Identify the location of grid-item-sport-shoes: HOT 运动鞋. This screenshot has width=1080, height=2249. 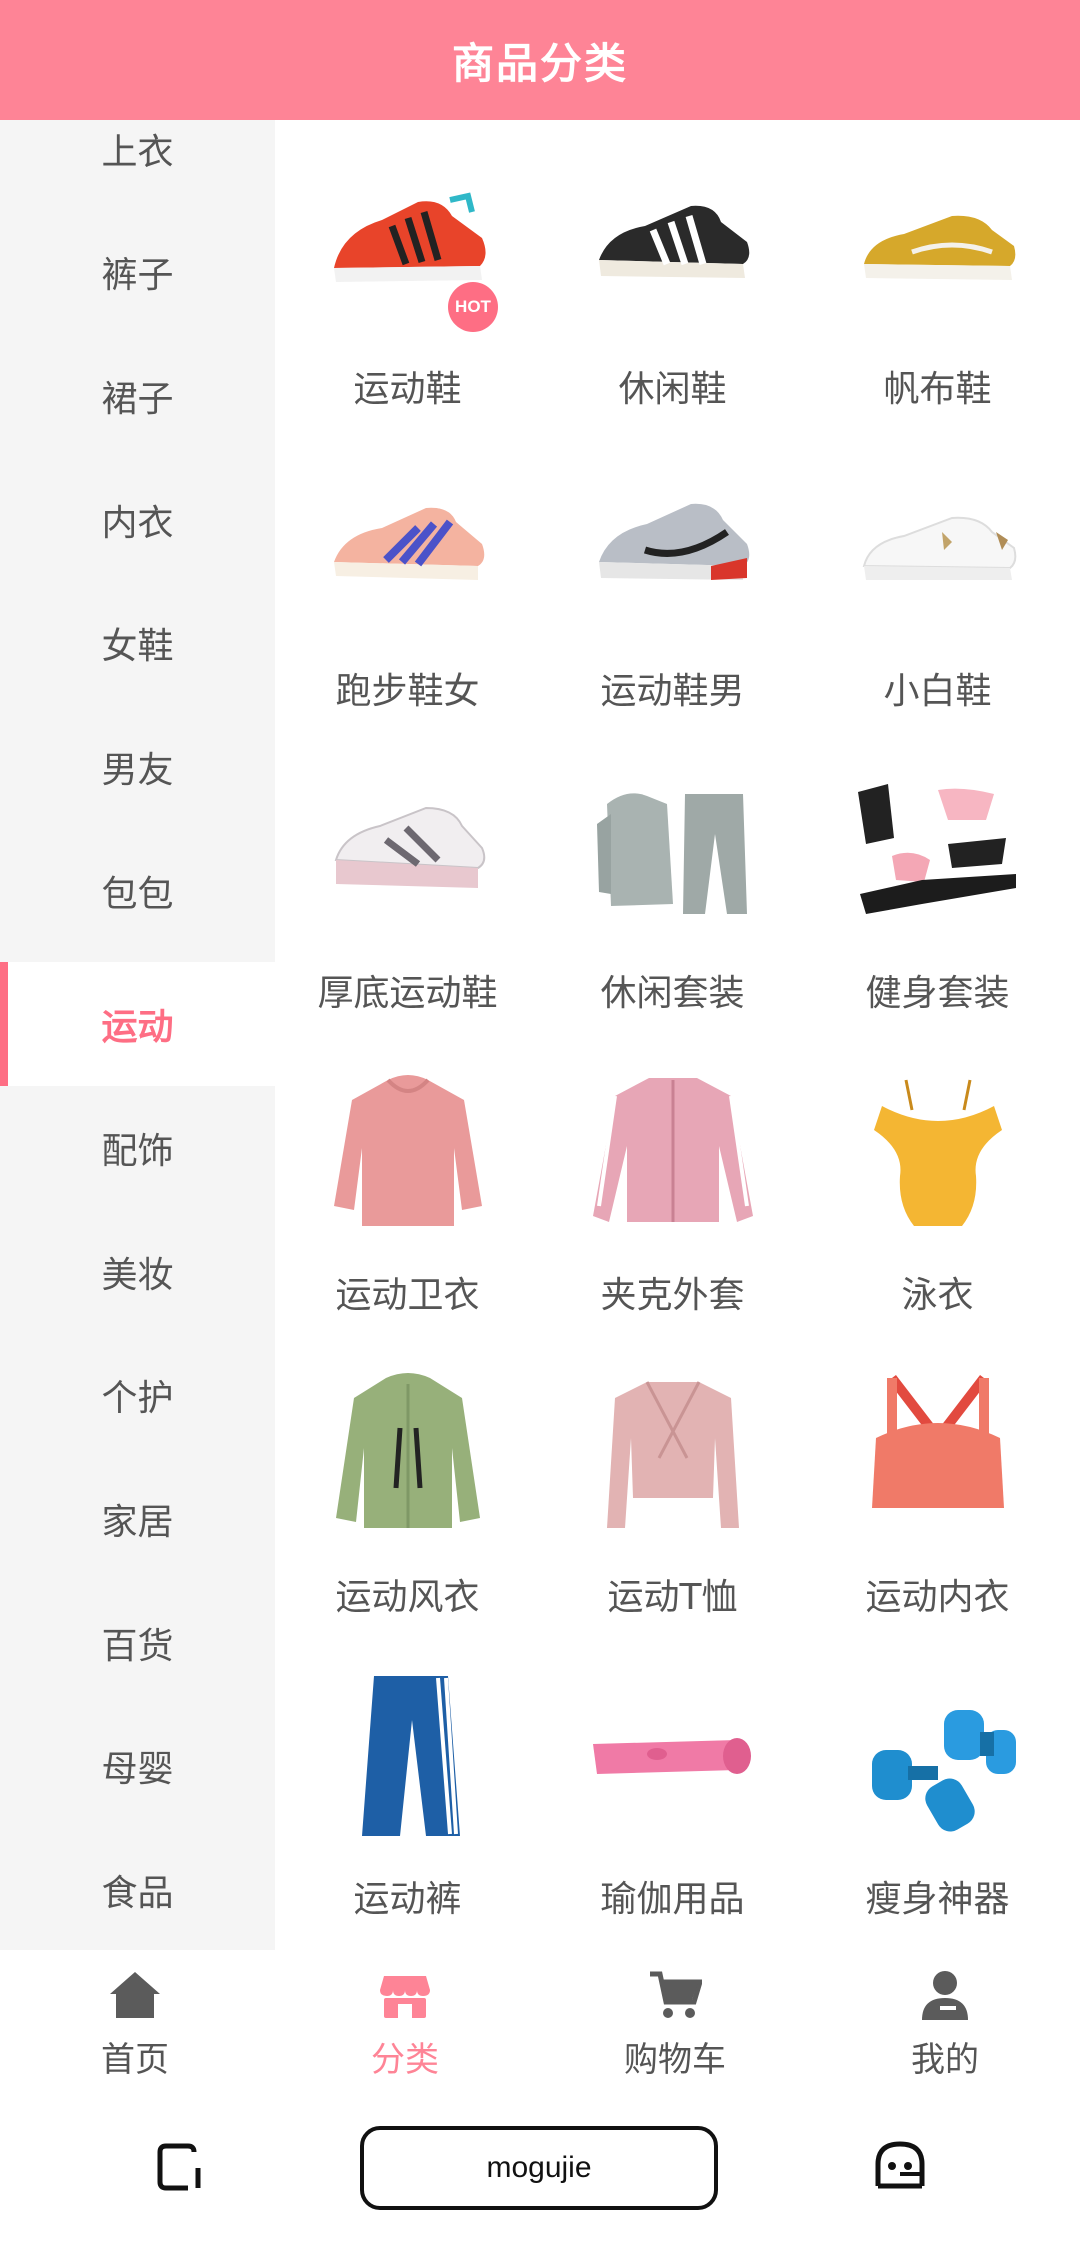
(407, 271).